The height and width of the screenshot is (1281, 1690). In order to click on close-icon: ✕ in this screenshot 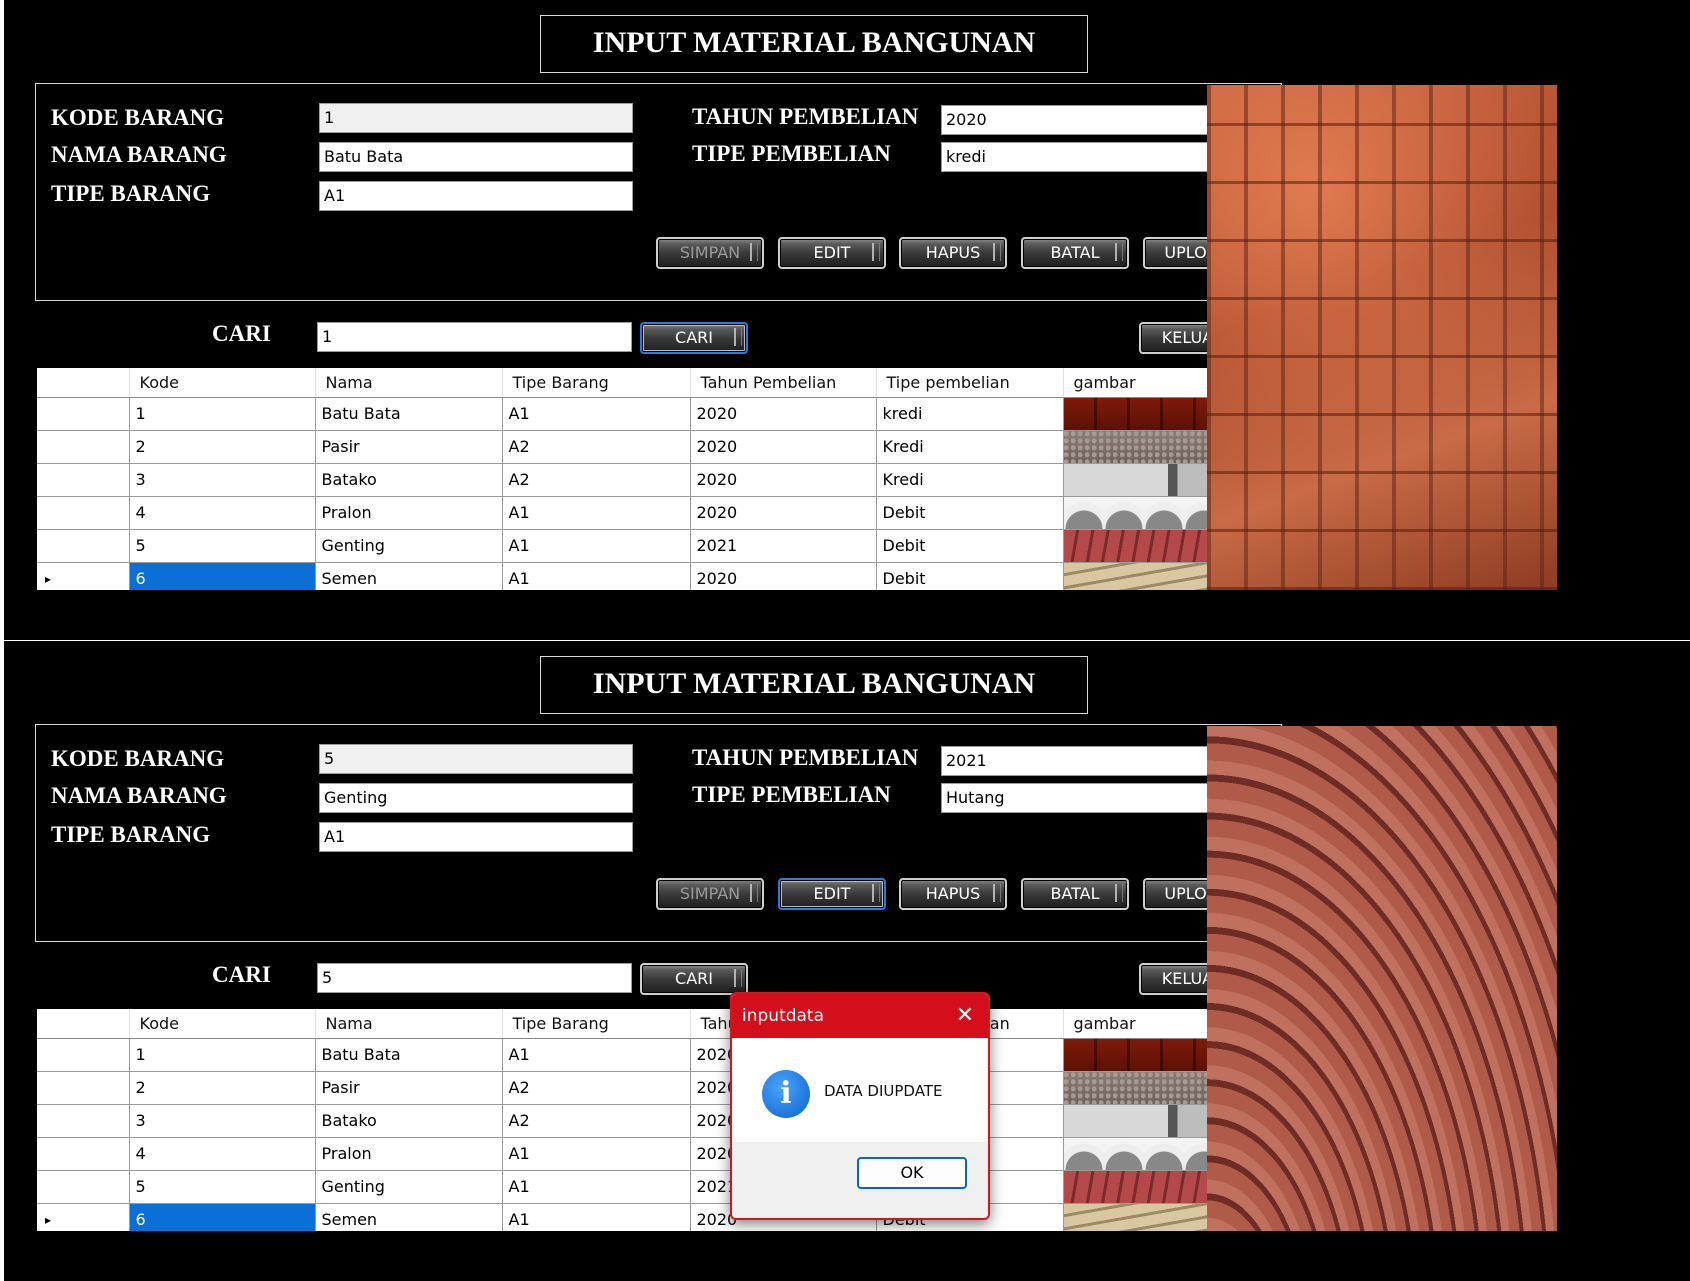, I will do `click(965, 1016)`.